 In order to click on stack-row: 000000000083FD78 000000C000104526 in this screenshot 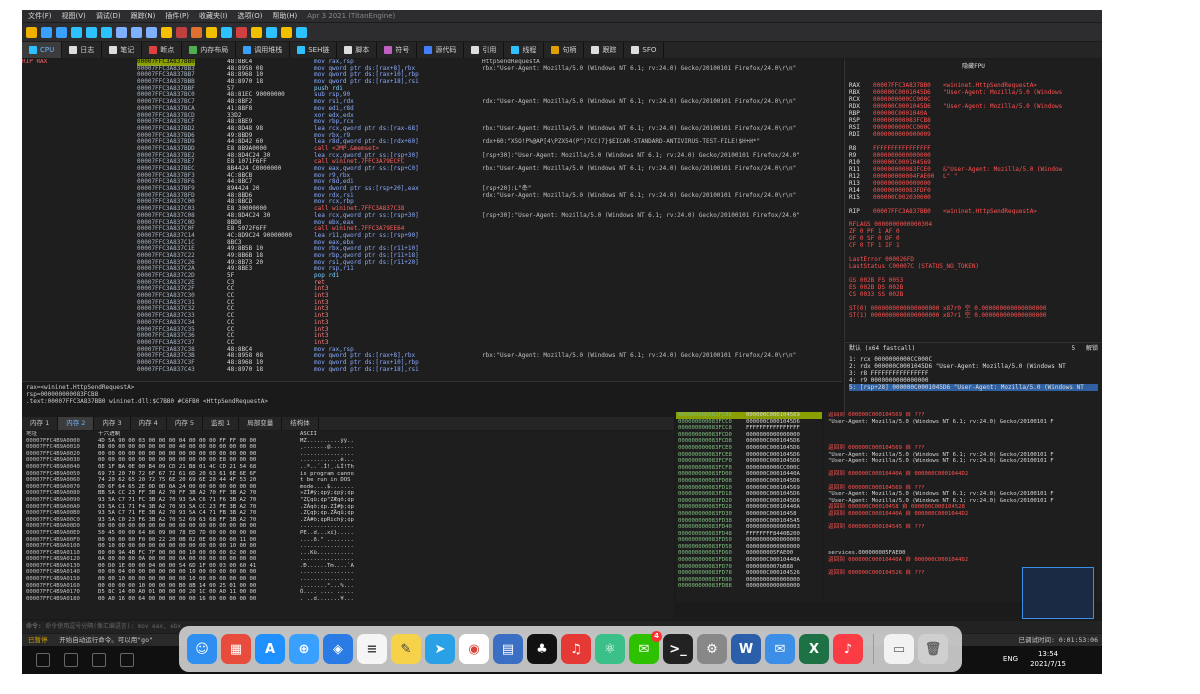, I will do `click(749, 573)`.